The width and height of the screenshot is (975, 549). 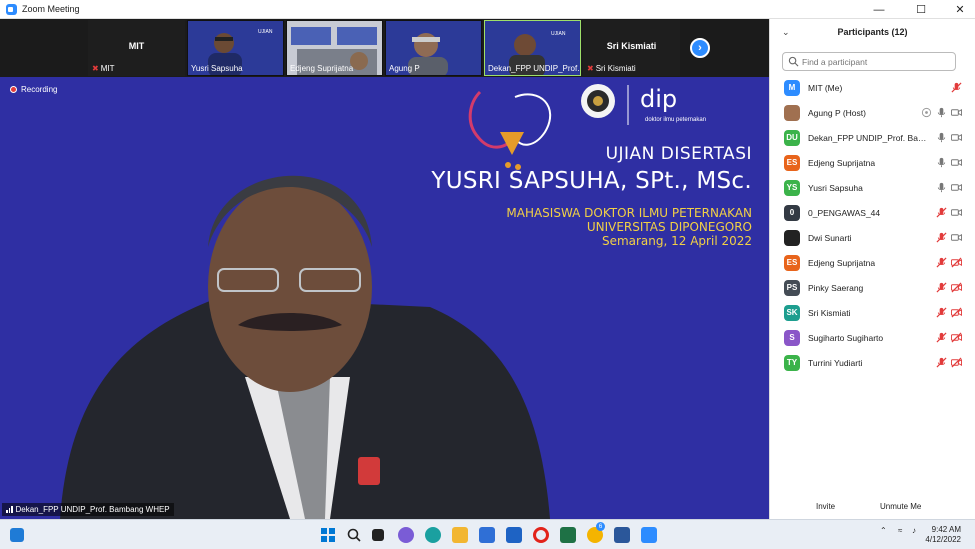 What do you see at coordinates (872, 112) in the screenshot?
I see `participant-row: Agung P (Host)` at bounding box center [872, 112].